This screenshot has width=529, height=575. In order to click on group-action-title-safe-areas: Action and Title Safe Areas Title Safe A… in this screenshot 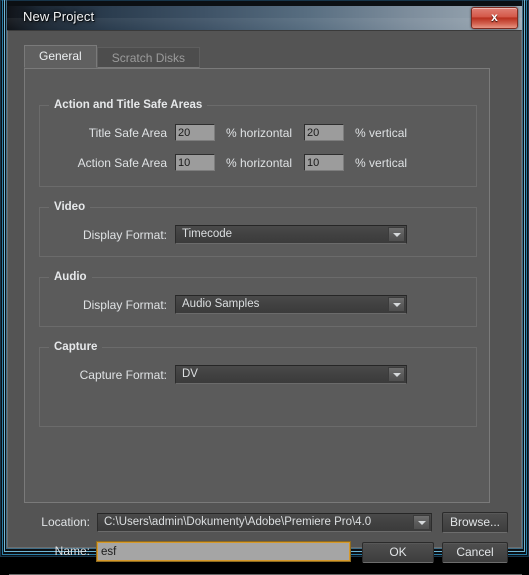, I will do `click(258, 143)`.